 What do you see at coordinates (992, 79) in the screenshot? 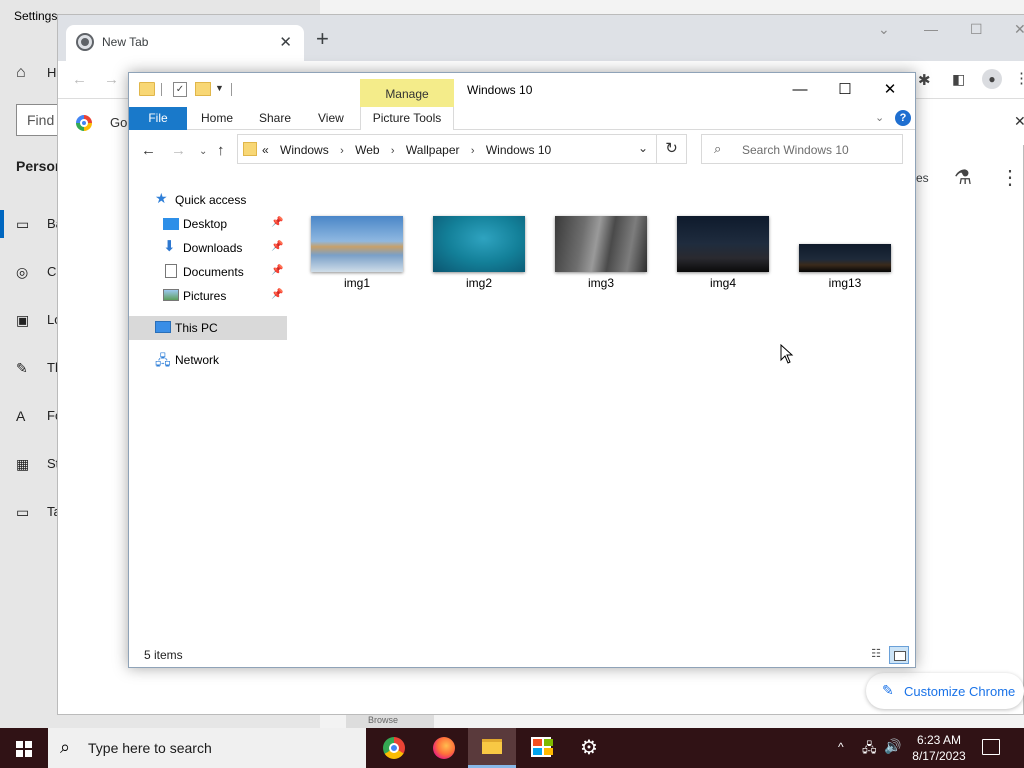
I see `profile-avatar: ●` at bounding box center [992, 79].